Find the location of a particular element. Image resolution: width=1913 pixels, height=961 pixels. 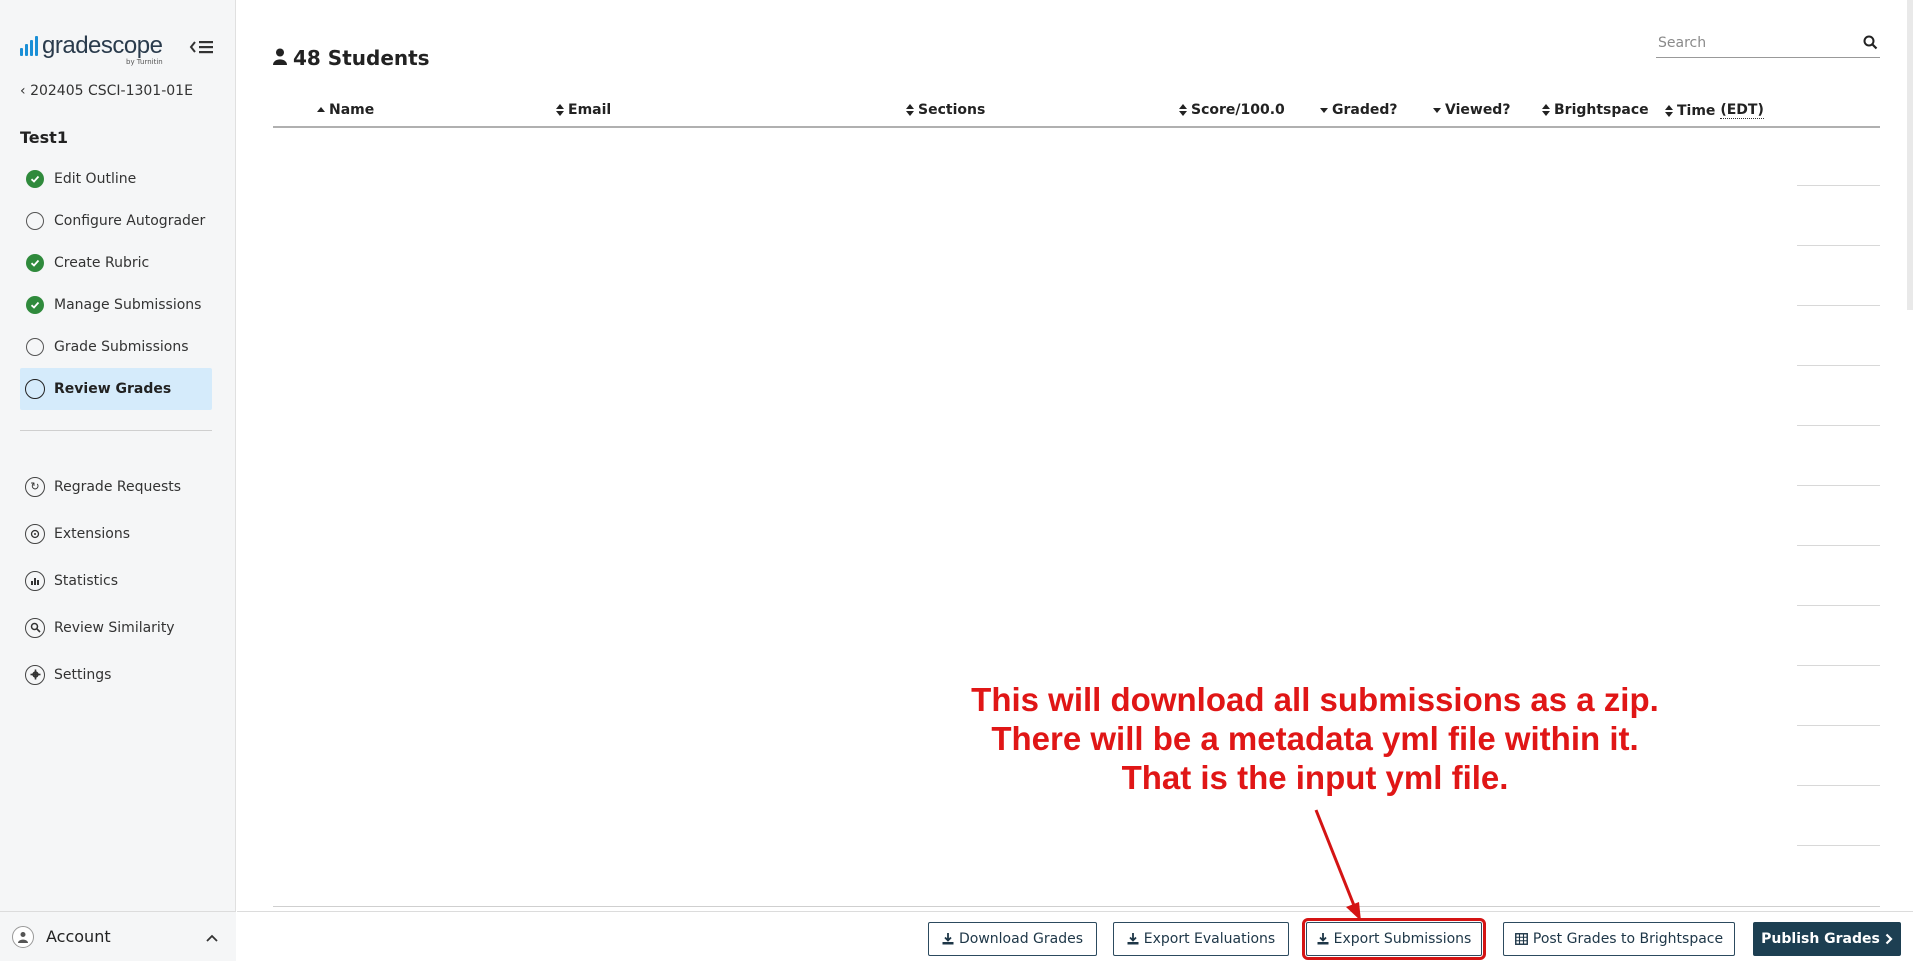

nav-item-statistics: Statistics is located at coordinates (116, 580).